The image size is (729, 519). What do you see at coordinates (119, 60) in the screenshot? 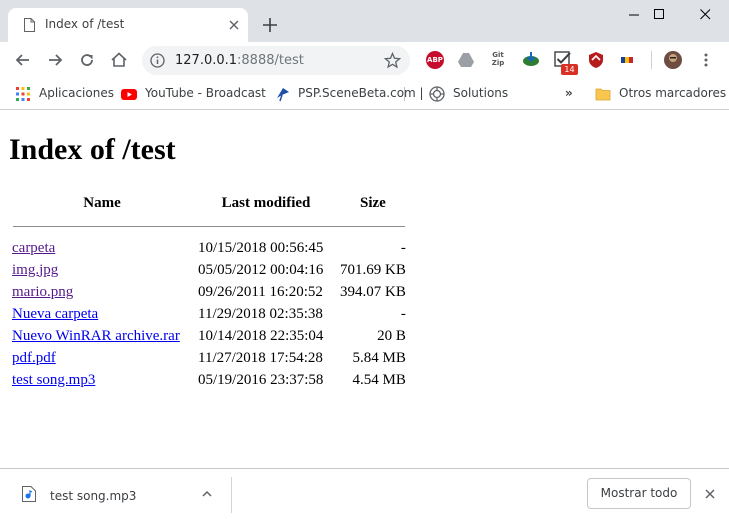
I see `home-icon` at bounding box center [119, 60].